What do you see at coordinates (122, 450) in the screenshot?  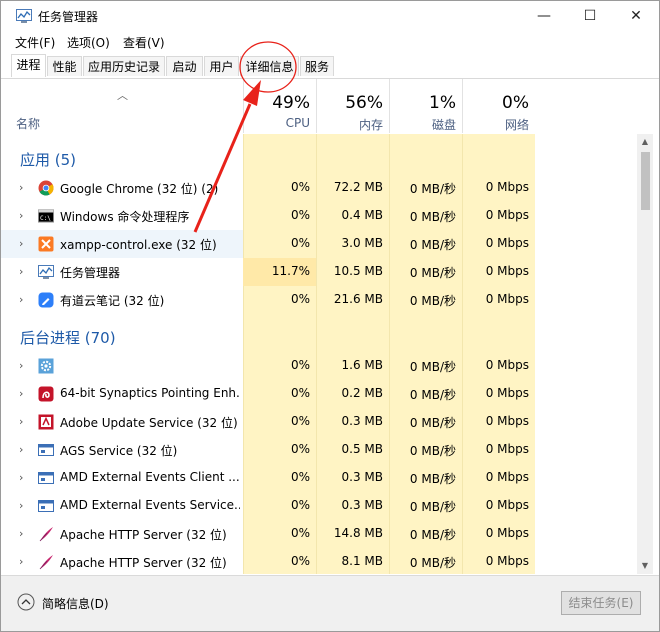 I see `process-name-cell: › AGS Service (32 位)` at bounding box center [122, 450].